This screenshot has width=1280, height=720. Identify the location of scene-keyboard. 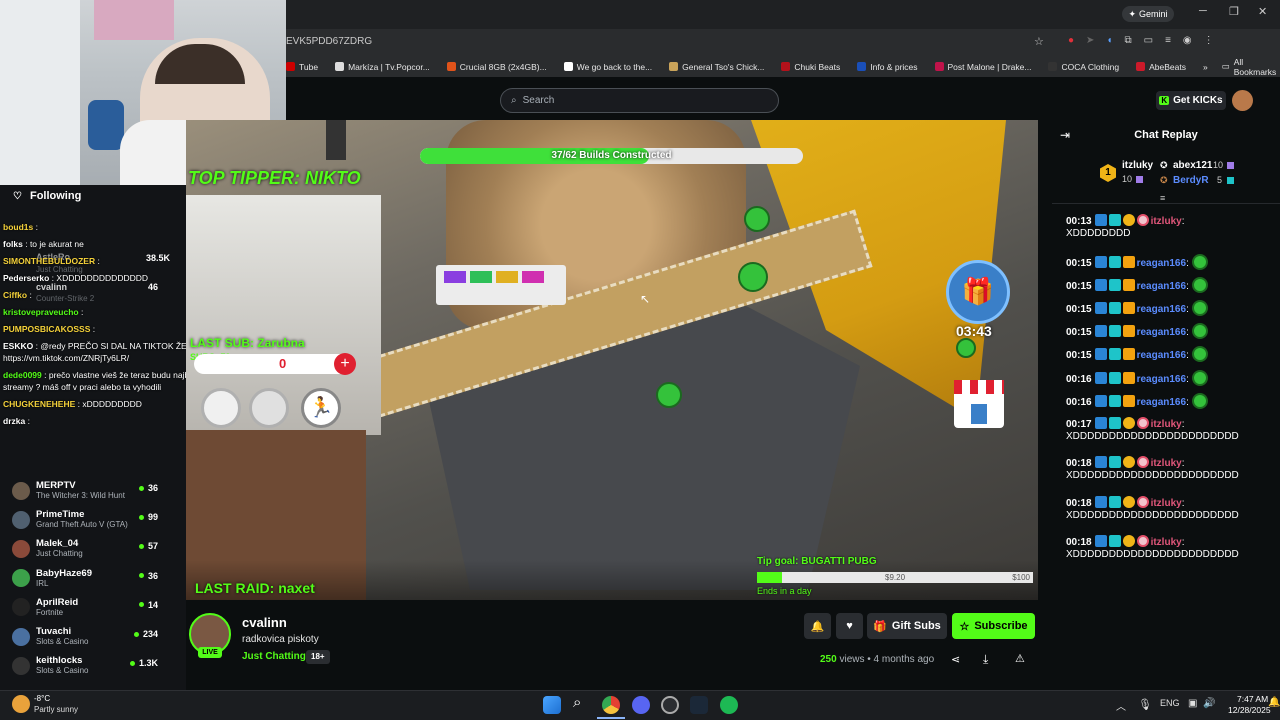
(501, 285).